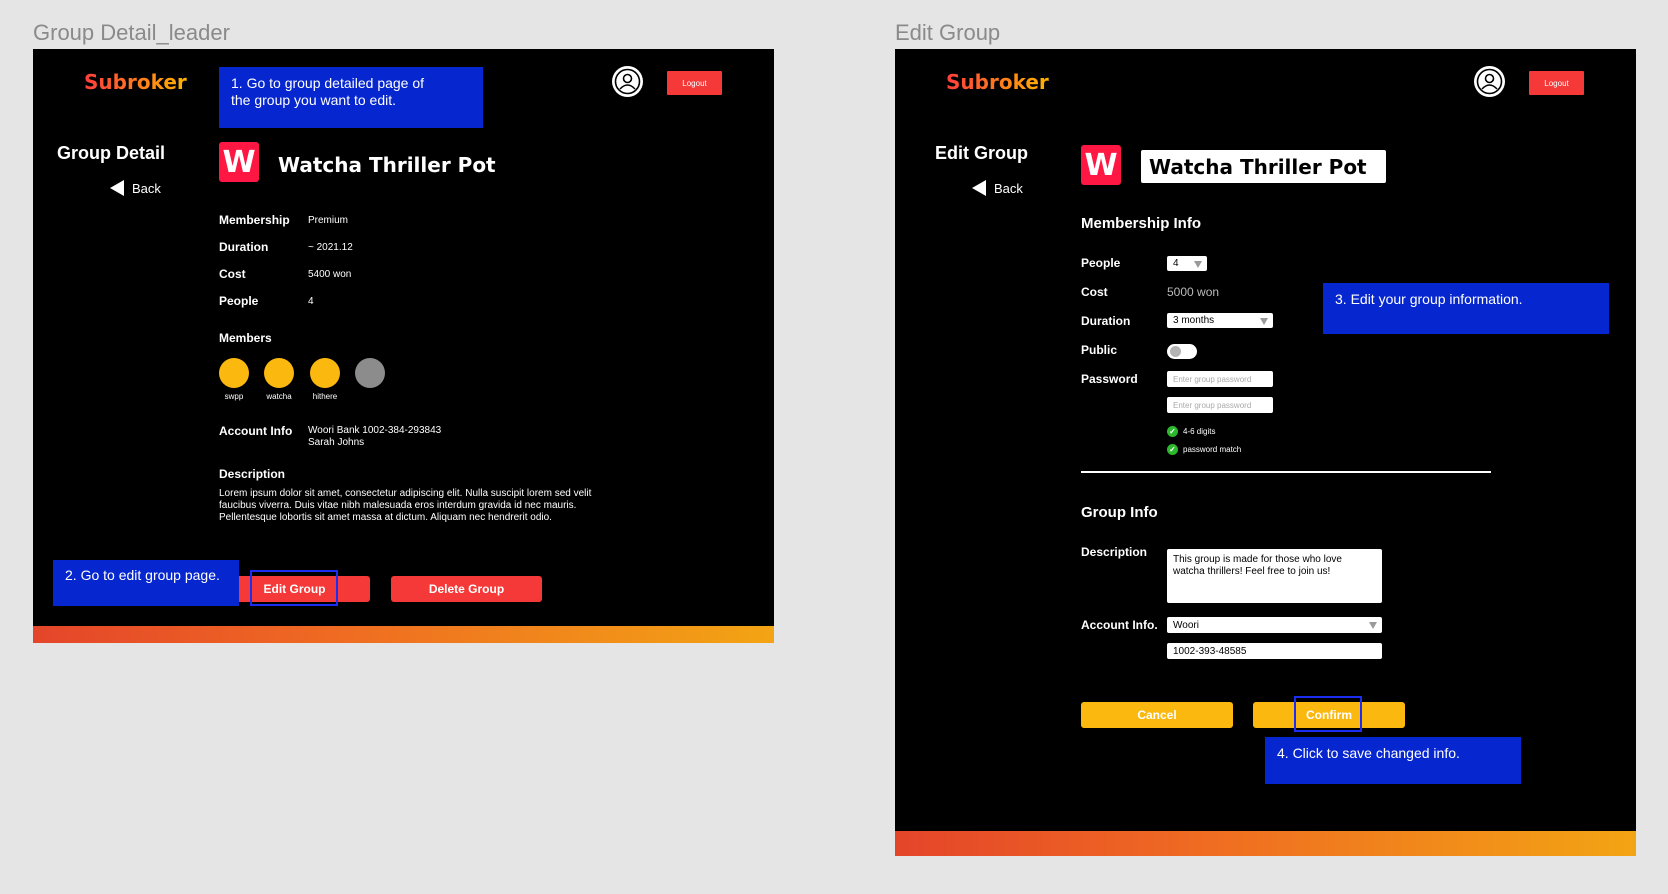 This screenshot has height=894, width=1668. What do you see at coordinates (1119, 625) in the screenshot?
I see `account-info-label: Account Info.` at bounding box center [1119, 625].